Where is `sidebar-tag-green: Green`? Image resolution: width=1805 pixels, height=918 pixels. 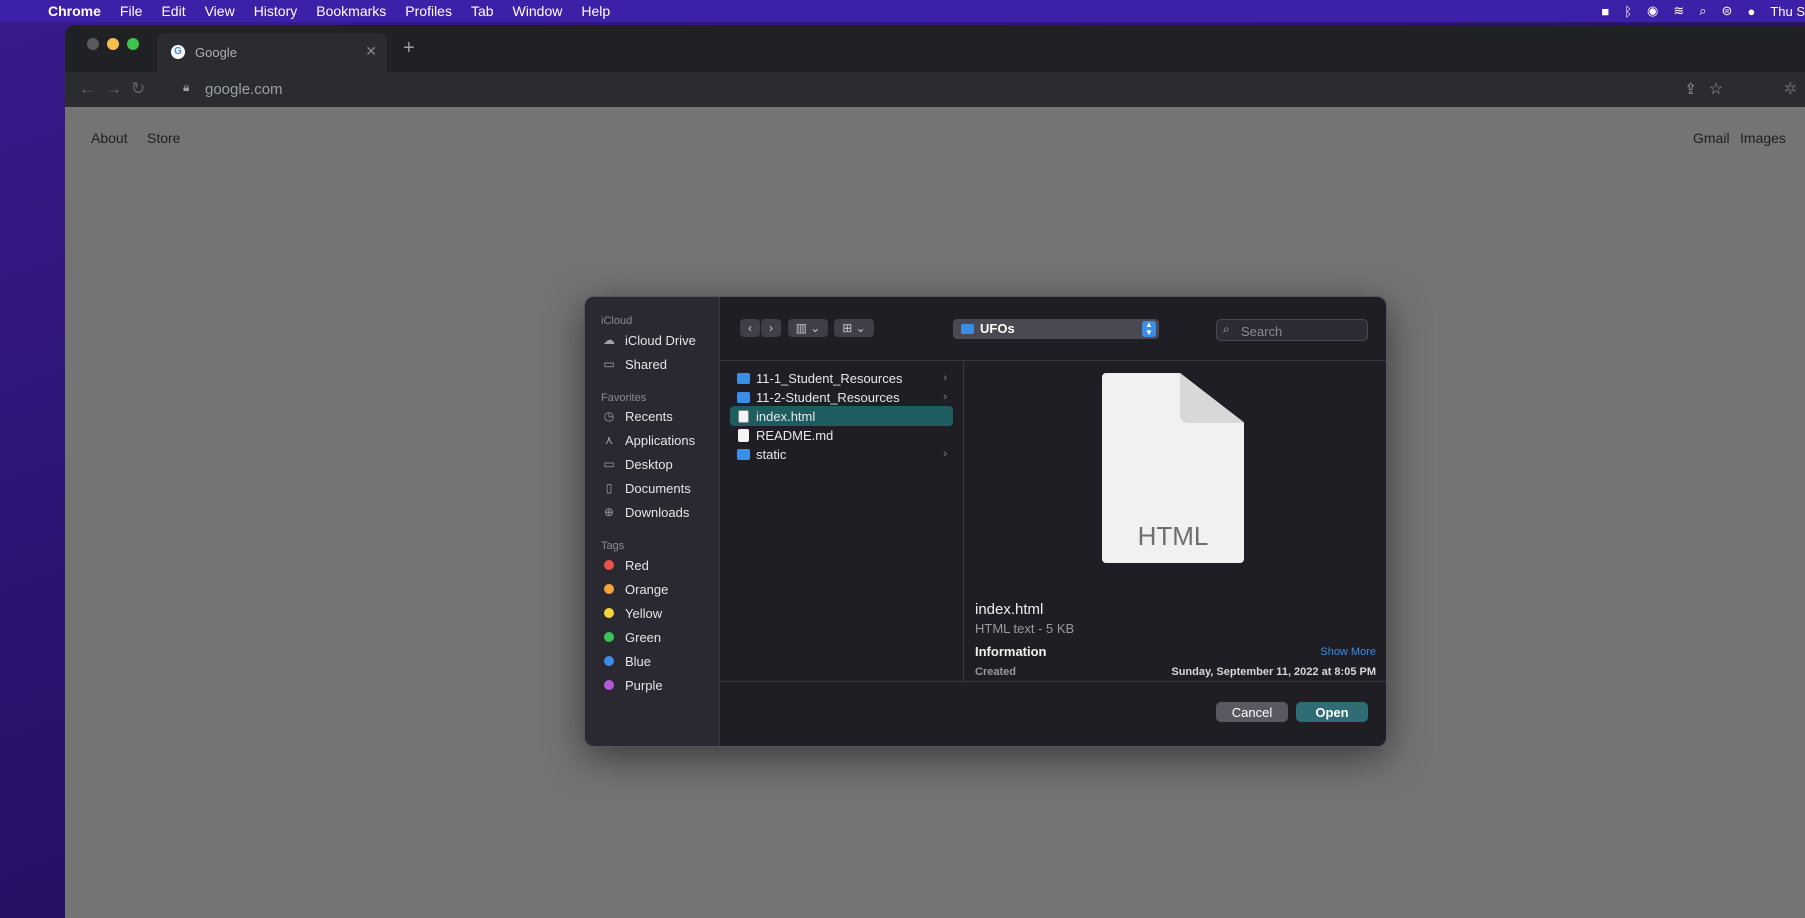
sidebar-tag-green: Green is located at coordinates (658, 637).